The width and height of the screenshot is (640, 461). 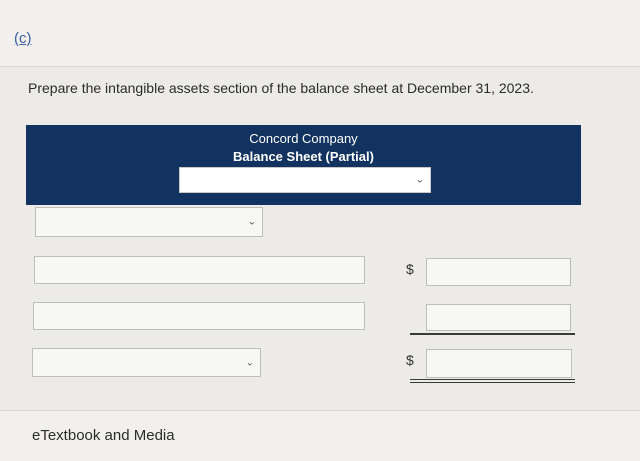 I want to click on row-4-amount-input, so click(x=499, y=363).